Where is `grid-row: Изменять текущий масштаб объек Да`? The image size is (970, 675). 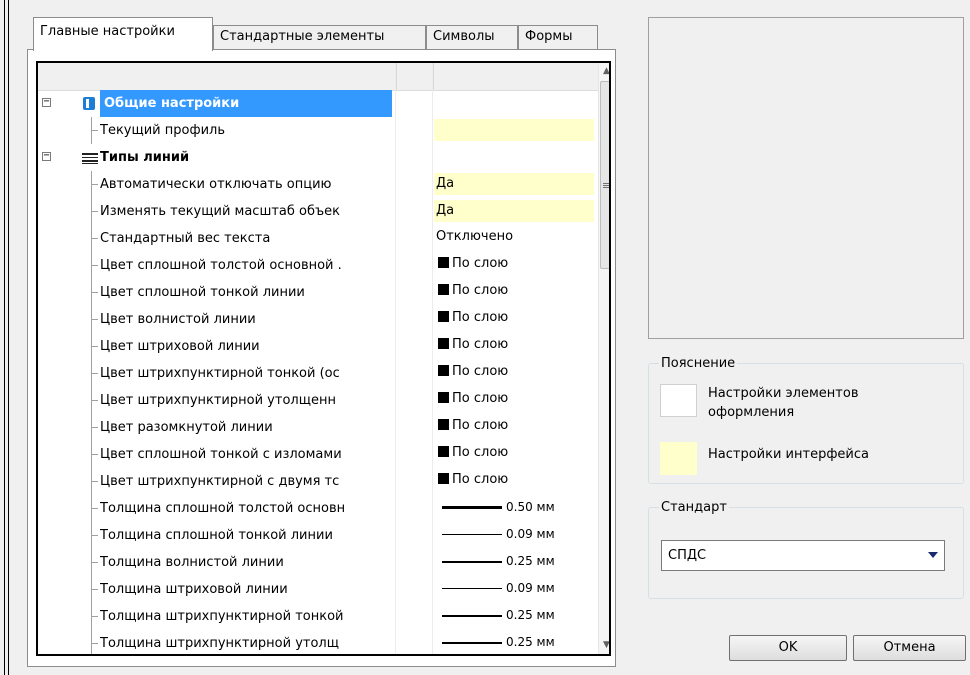 grid-row: Изменять текущий масштаб объек Да is located at coordinates (318, 211).